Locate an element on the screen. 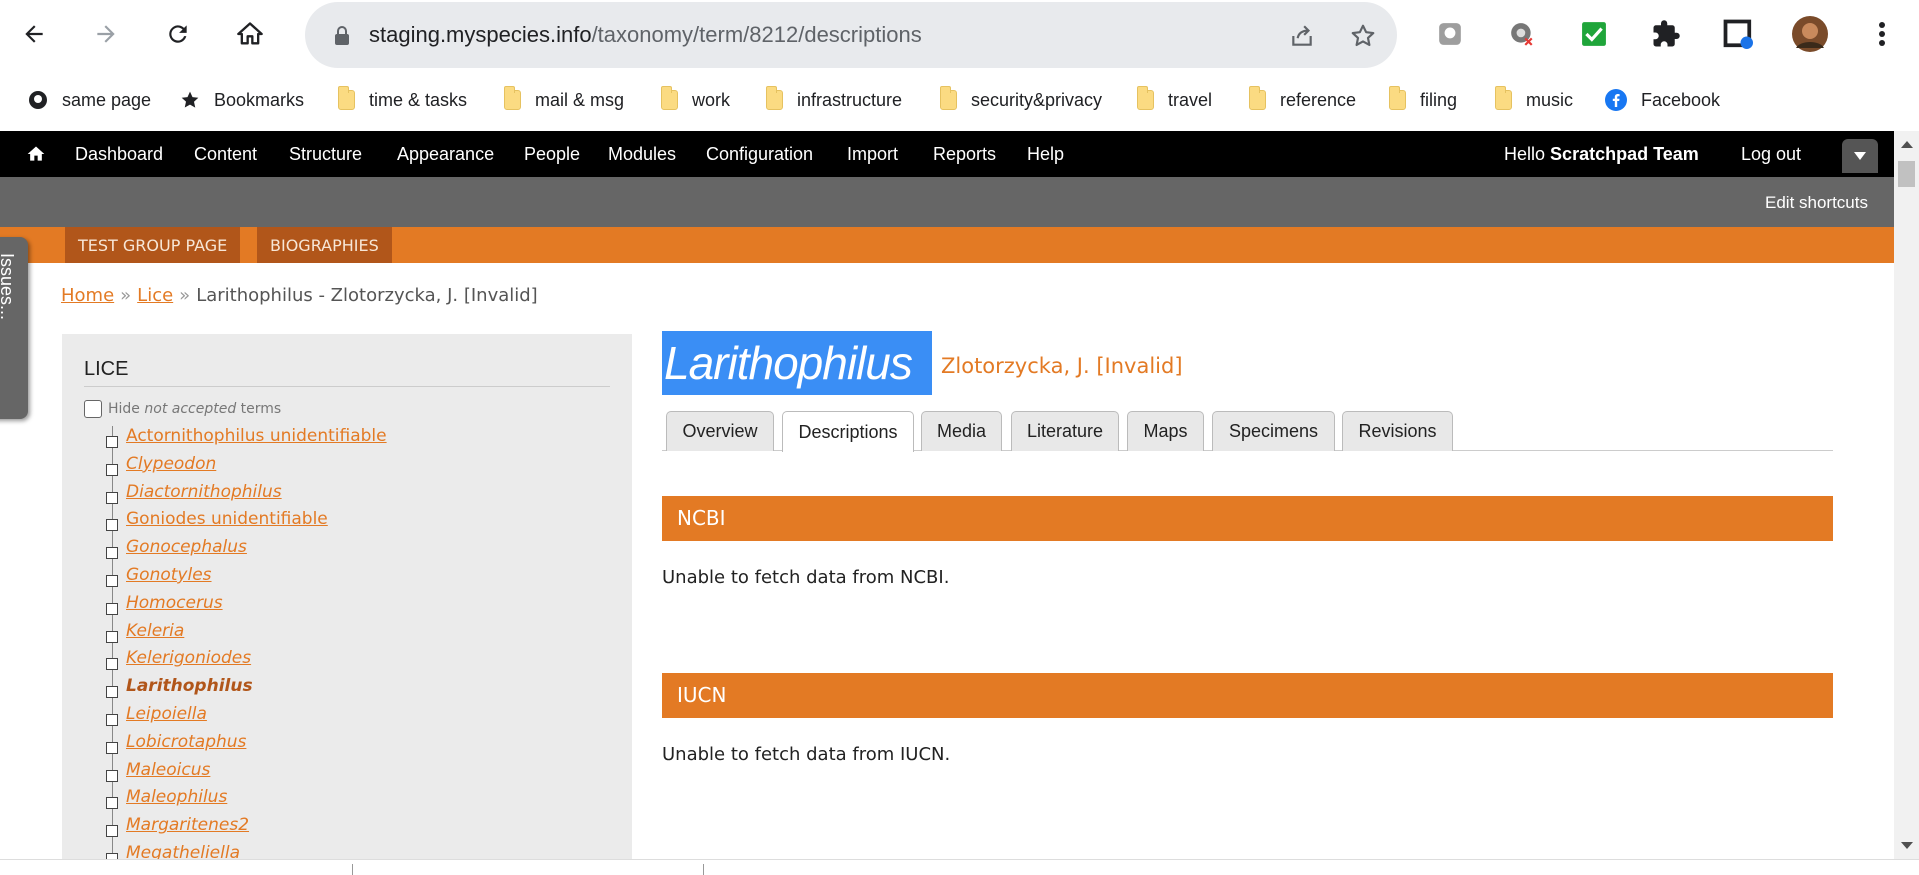  bookmark-folder-mail-msg: mail & msg is located at coordinates (564, 100).